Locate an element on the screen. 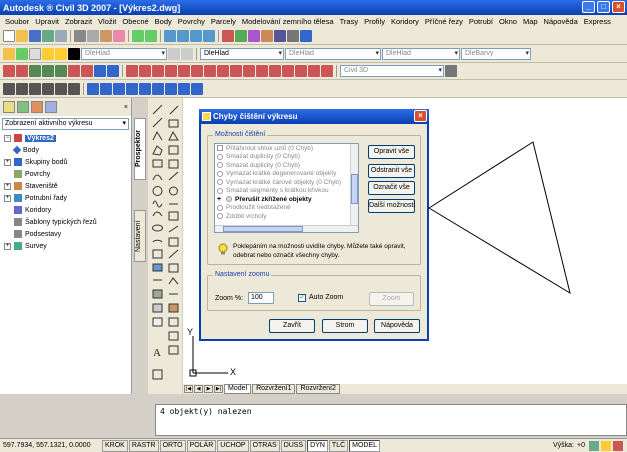 The width and height of the screenshot is (627, 452). parcel-icon is located at coordinates (74, 71).